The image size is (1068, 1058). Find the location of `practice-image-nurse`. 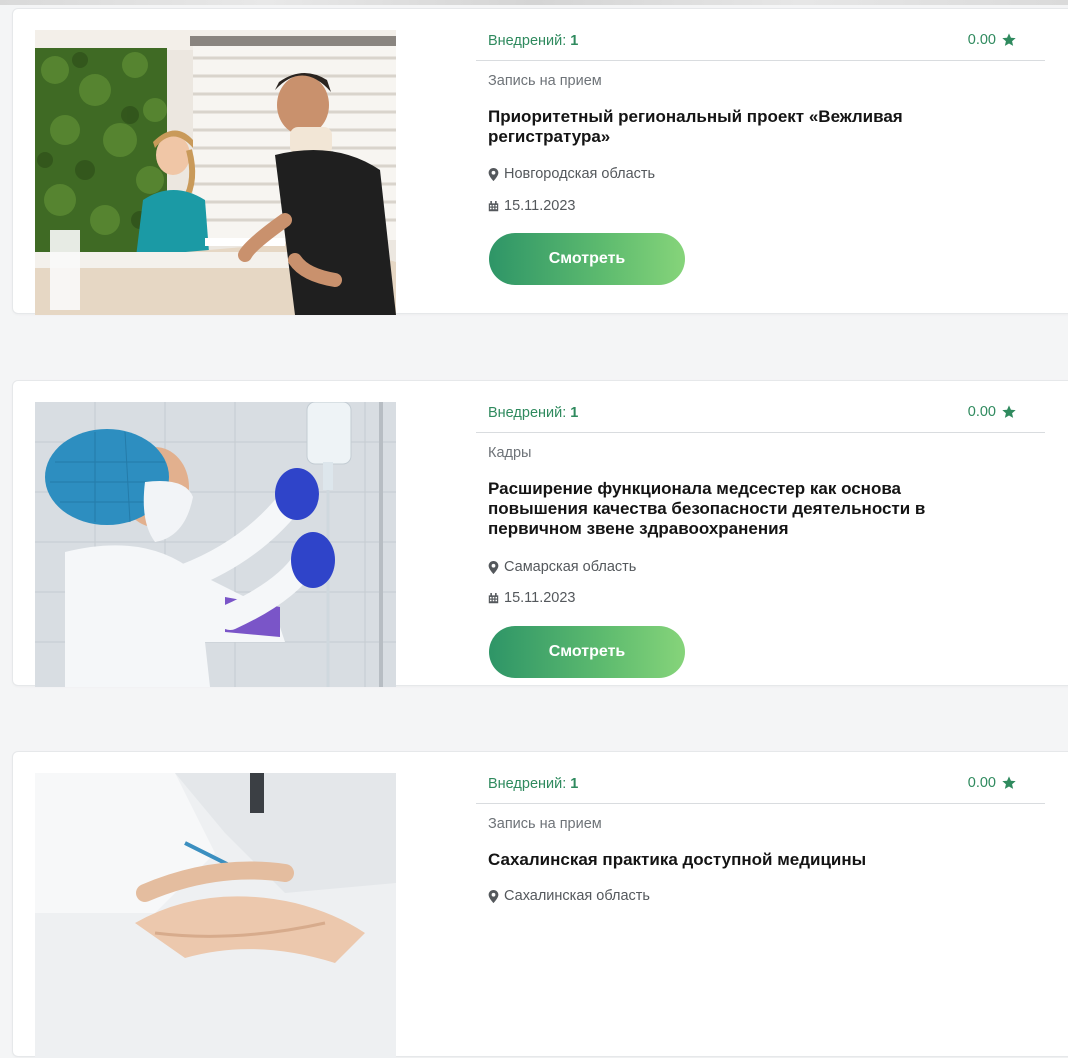

practice-image-nurse is located at coordinates (215, 544).